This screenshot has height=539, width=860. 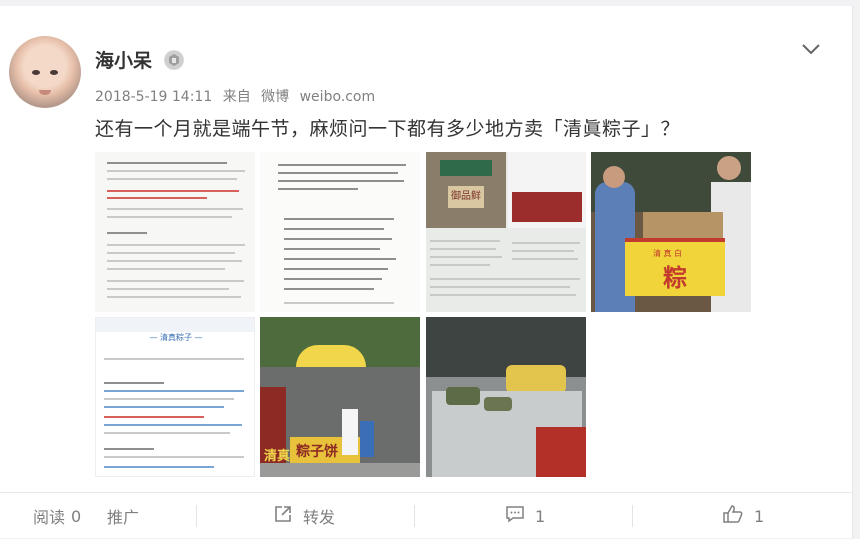 What do you see at coordinates (759, 516) in the screenshot?
I see `like-count: 1` at bounding box center [759, 516].